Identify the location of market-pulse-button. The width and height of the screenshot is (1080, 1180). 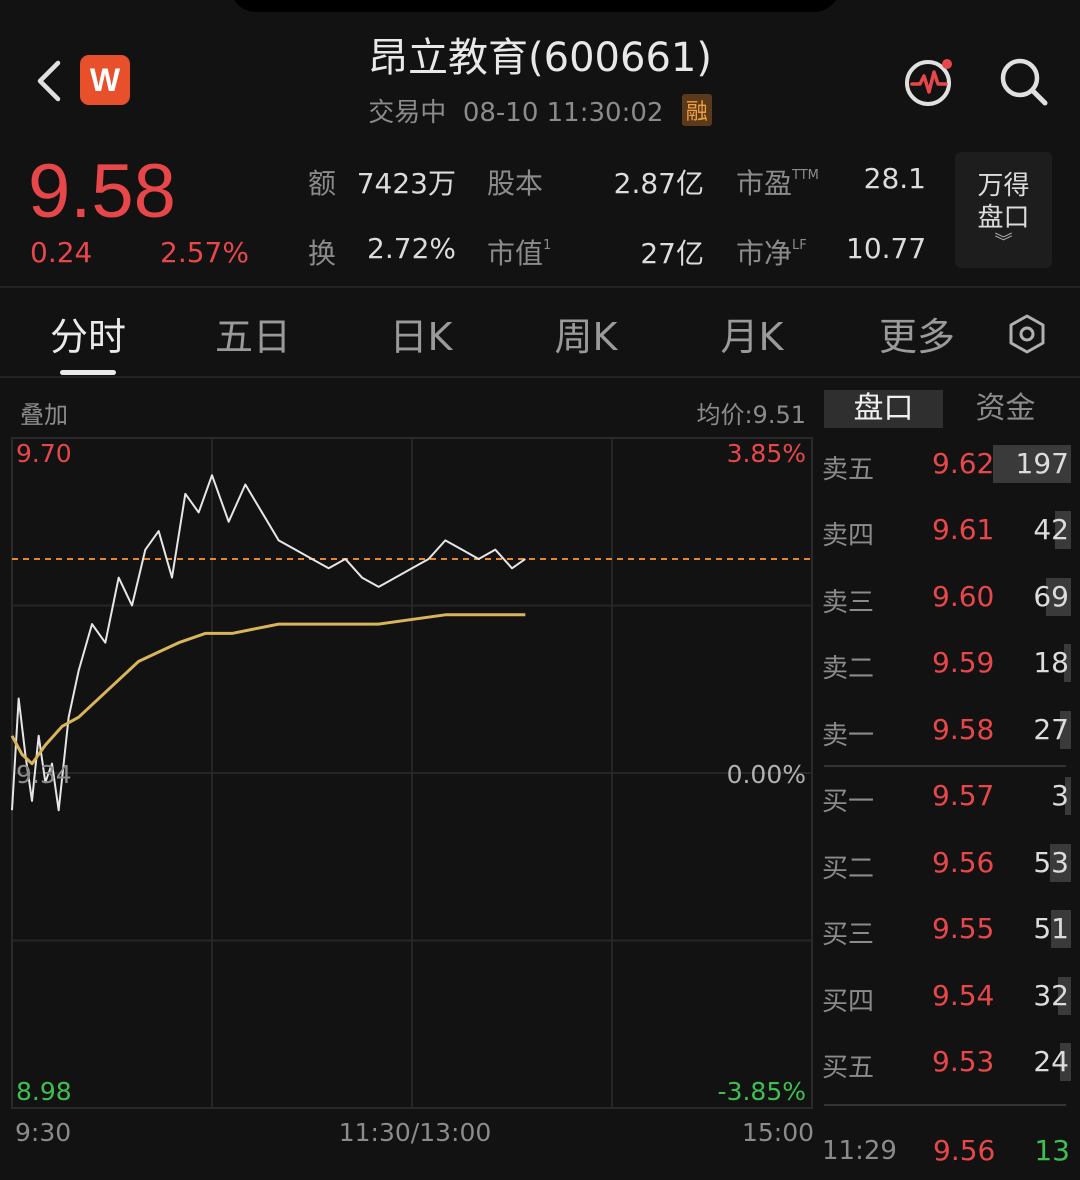
(930, 82).